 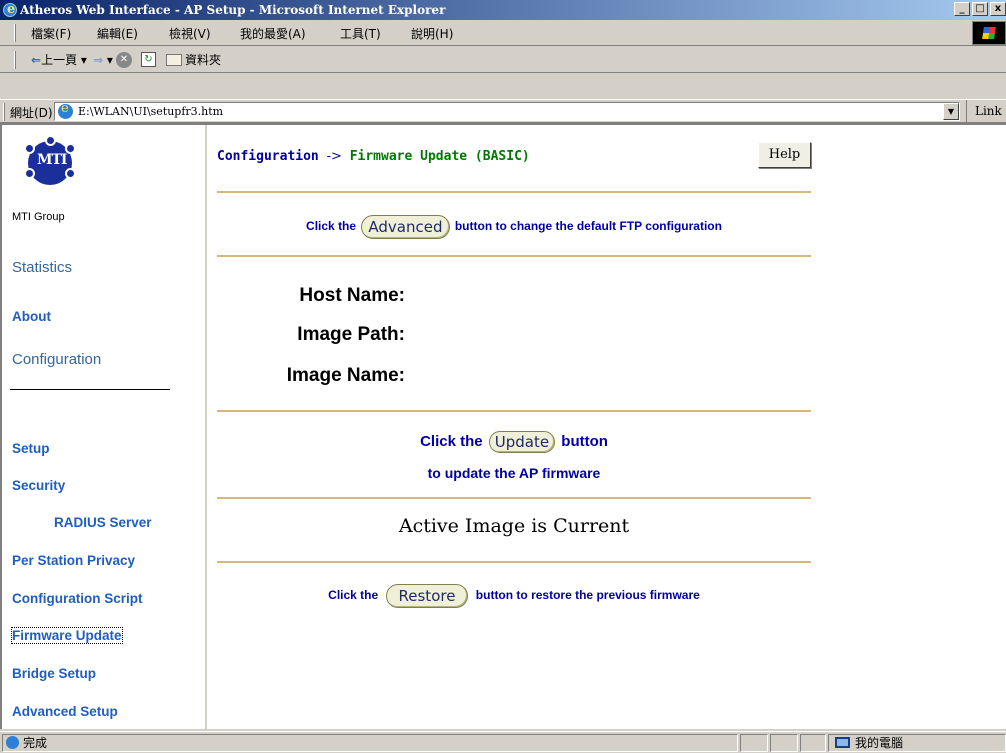 I want to click on folders-label: 資料夾, so click(x=203, y=60).